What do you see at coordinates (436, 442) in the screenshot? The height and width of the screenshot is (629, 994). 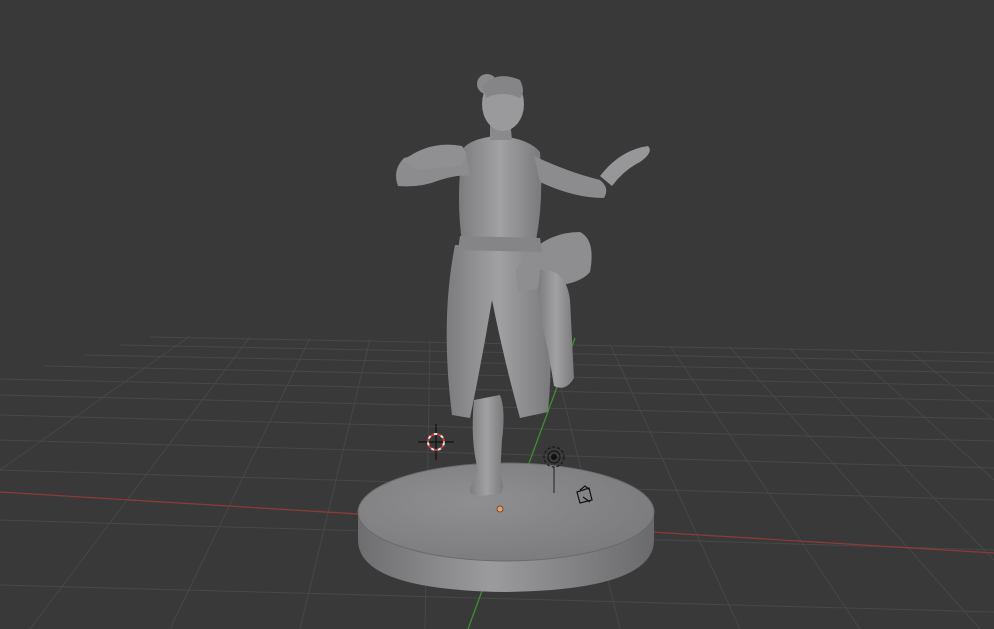 I see `3d-cursor-icon` at bounding box center [436, 442].